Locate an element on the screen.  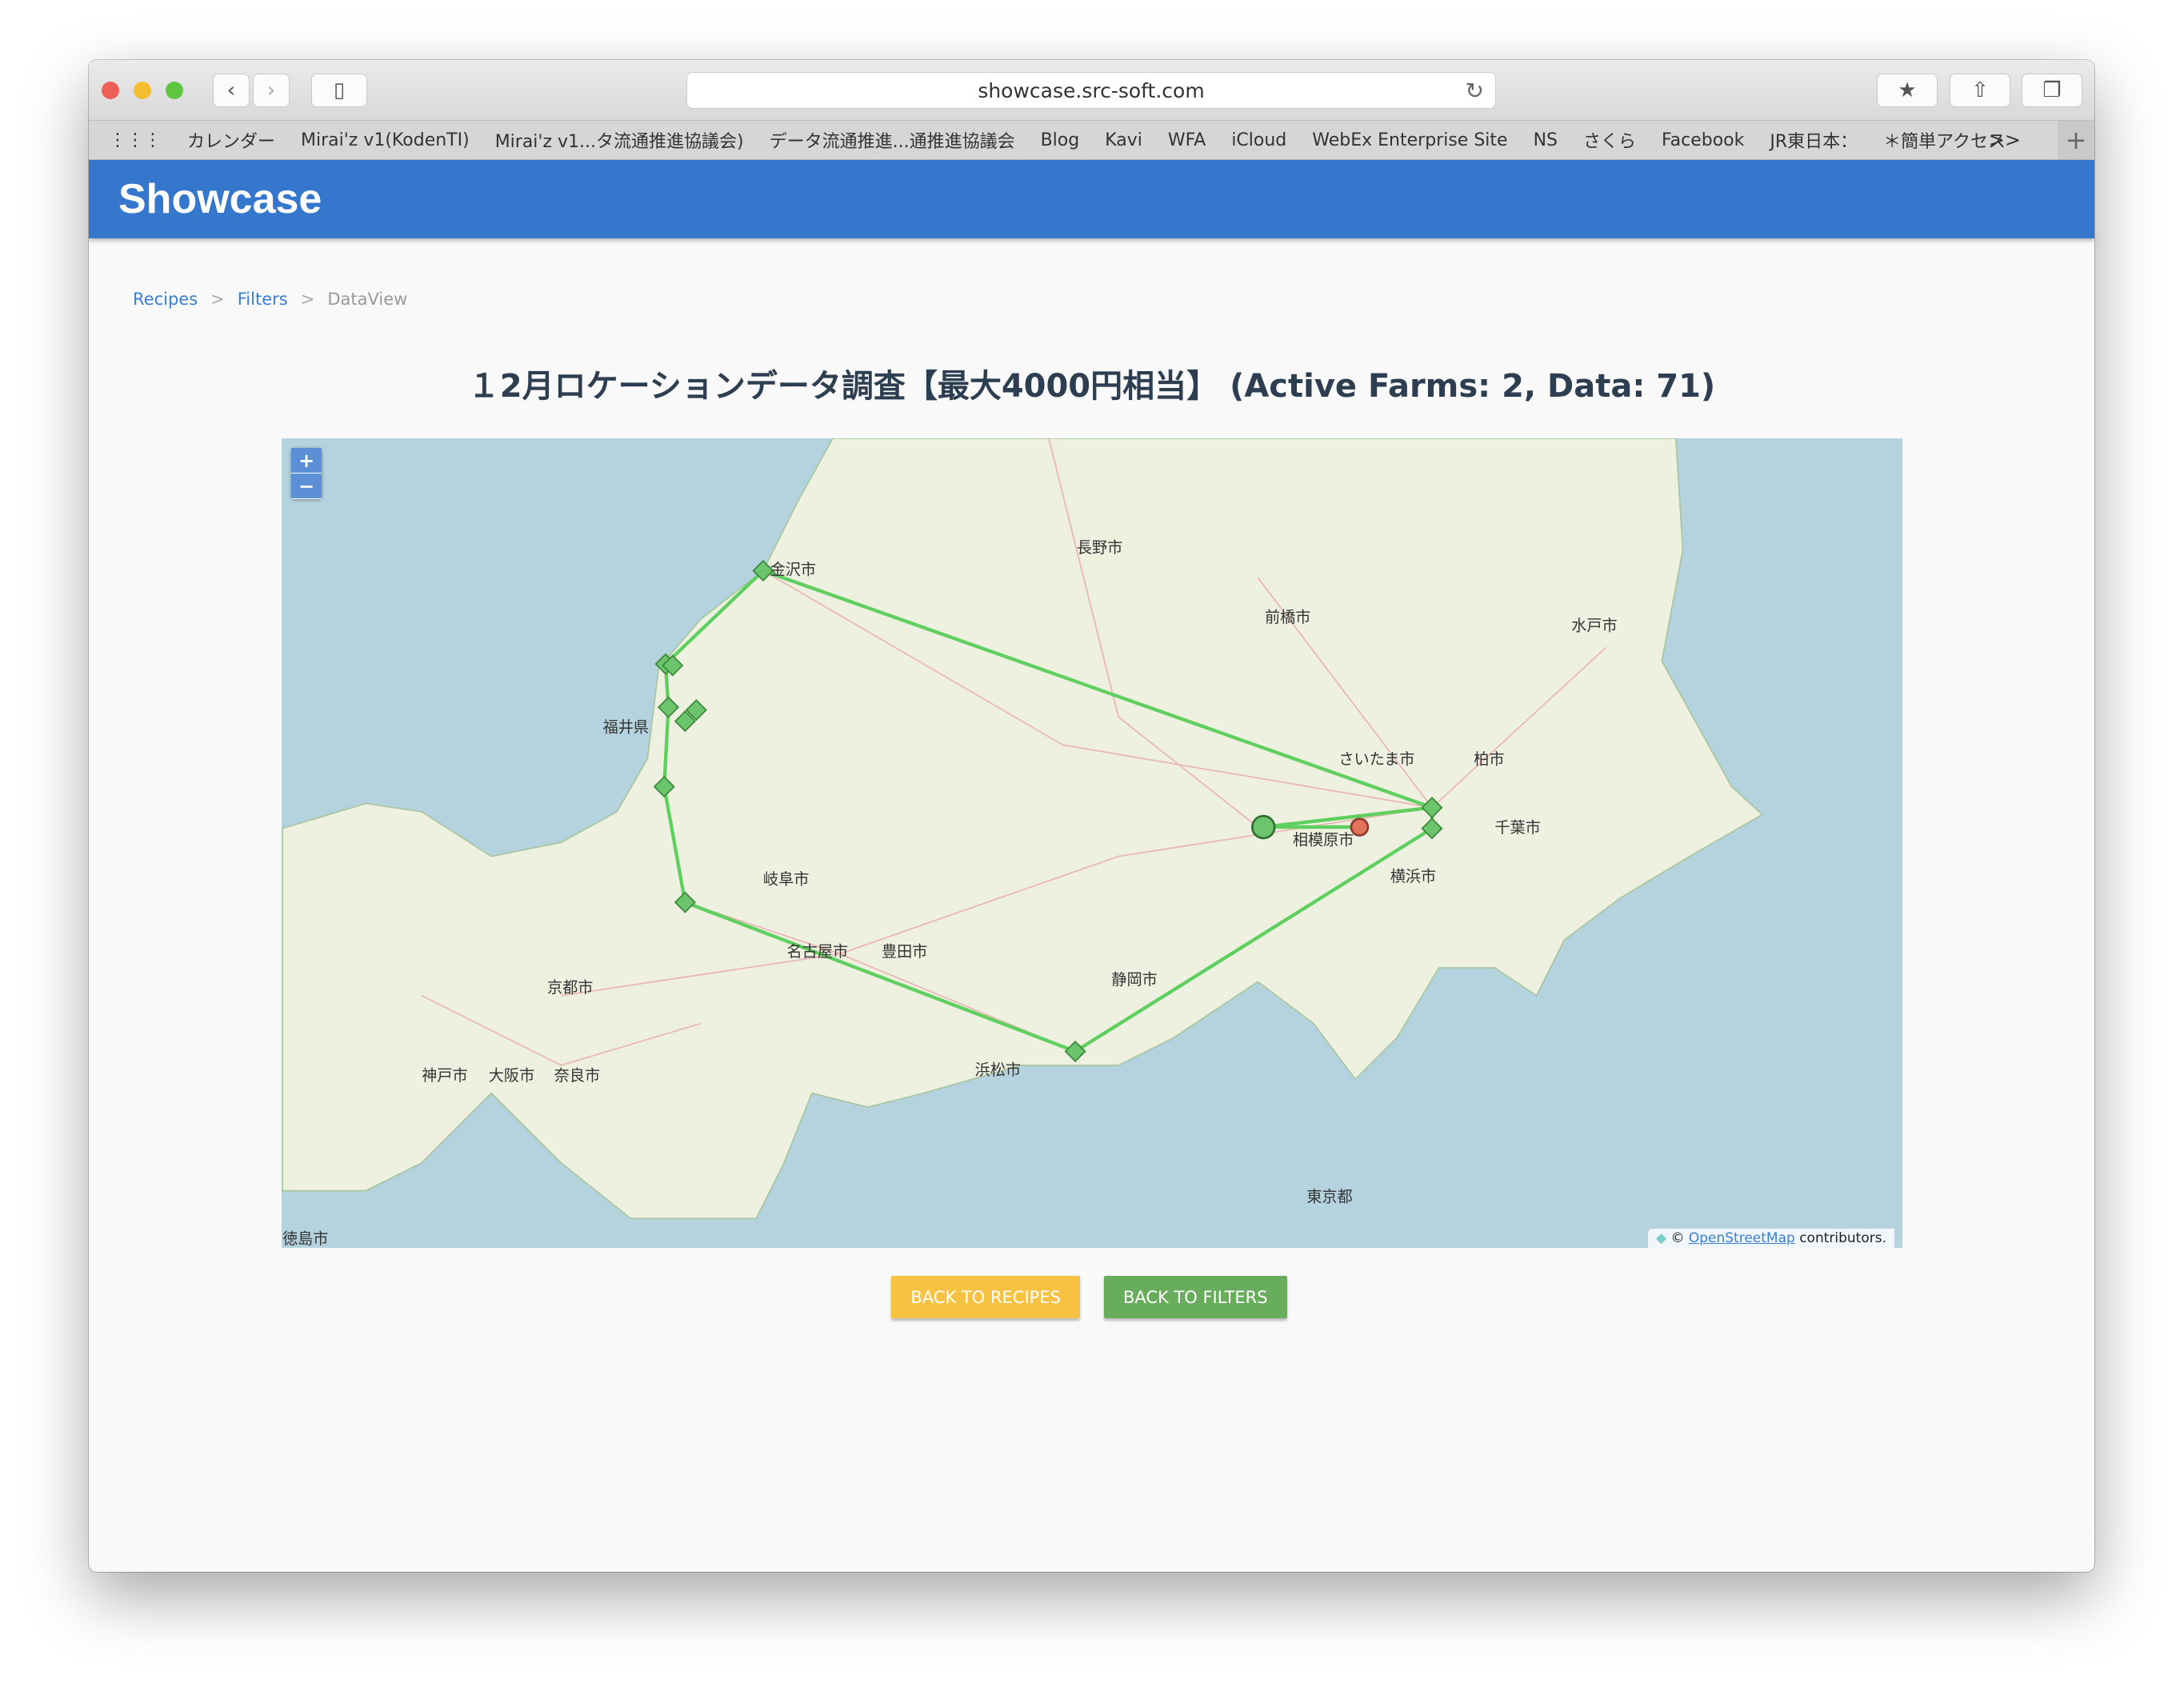
bookmark-item: JR東日本： is located at coordinates (1814, 140).